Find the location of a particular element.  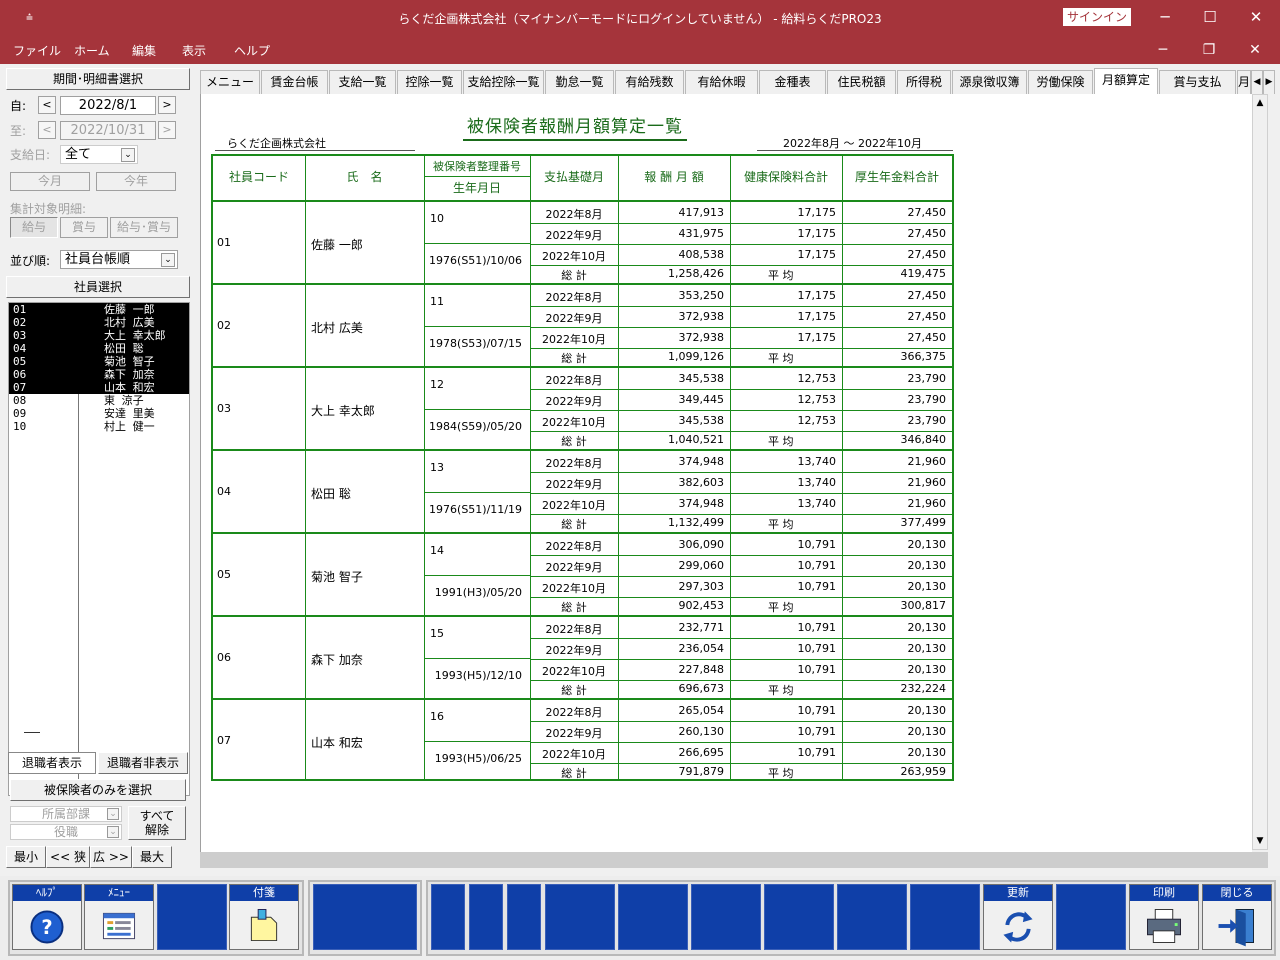

close-icon: ✕ is located at coordinates (1256, 17).